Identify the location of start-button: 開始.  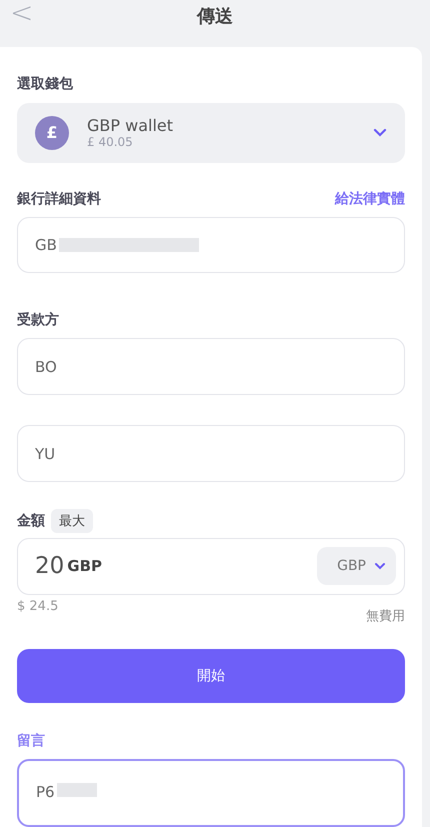
(211, 675).